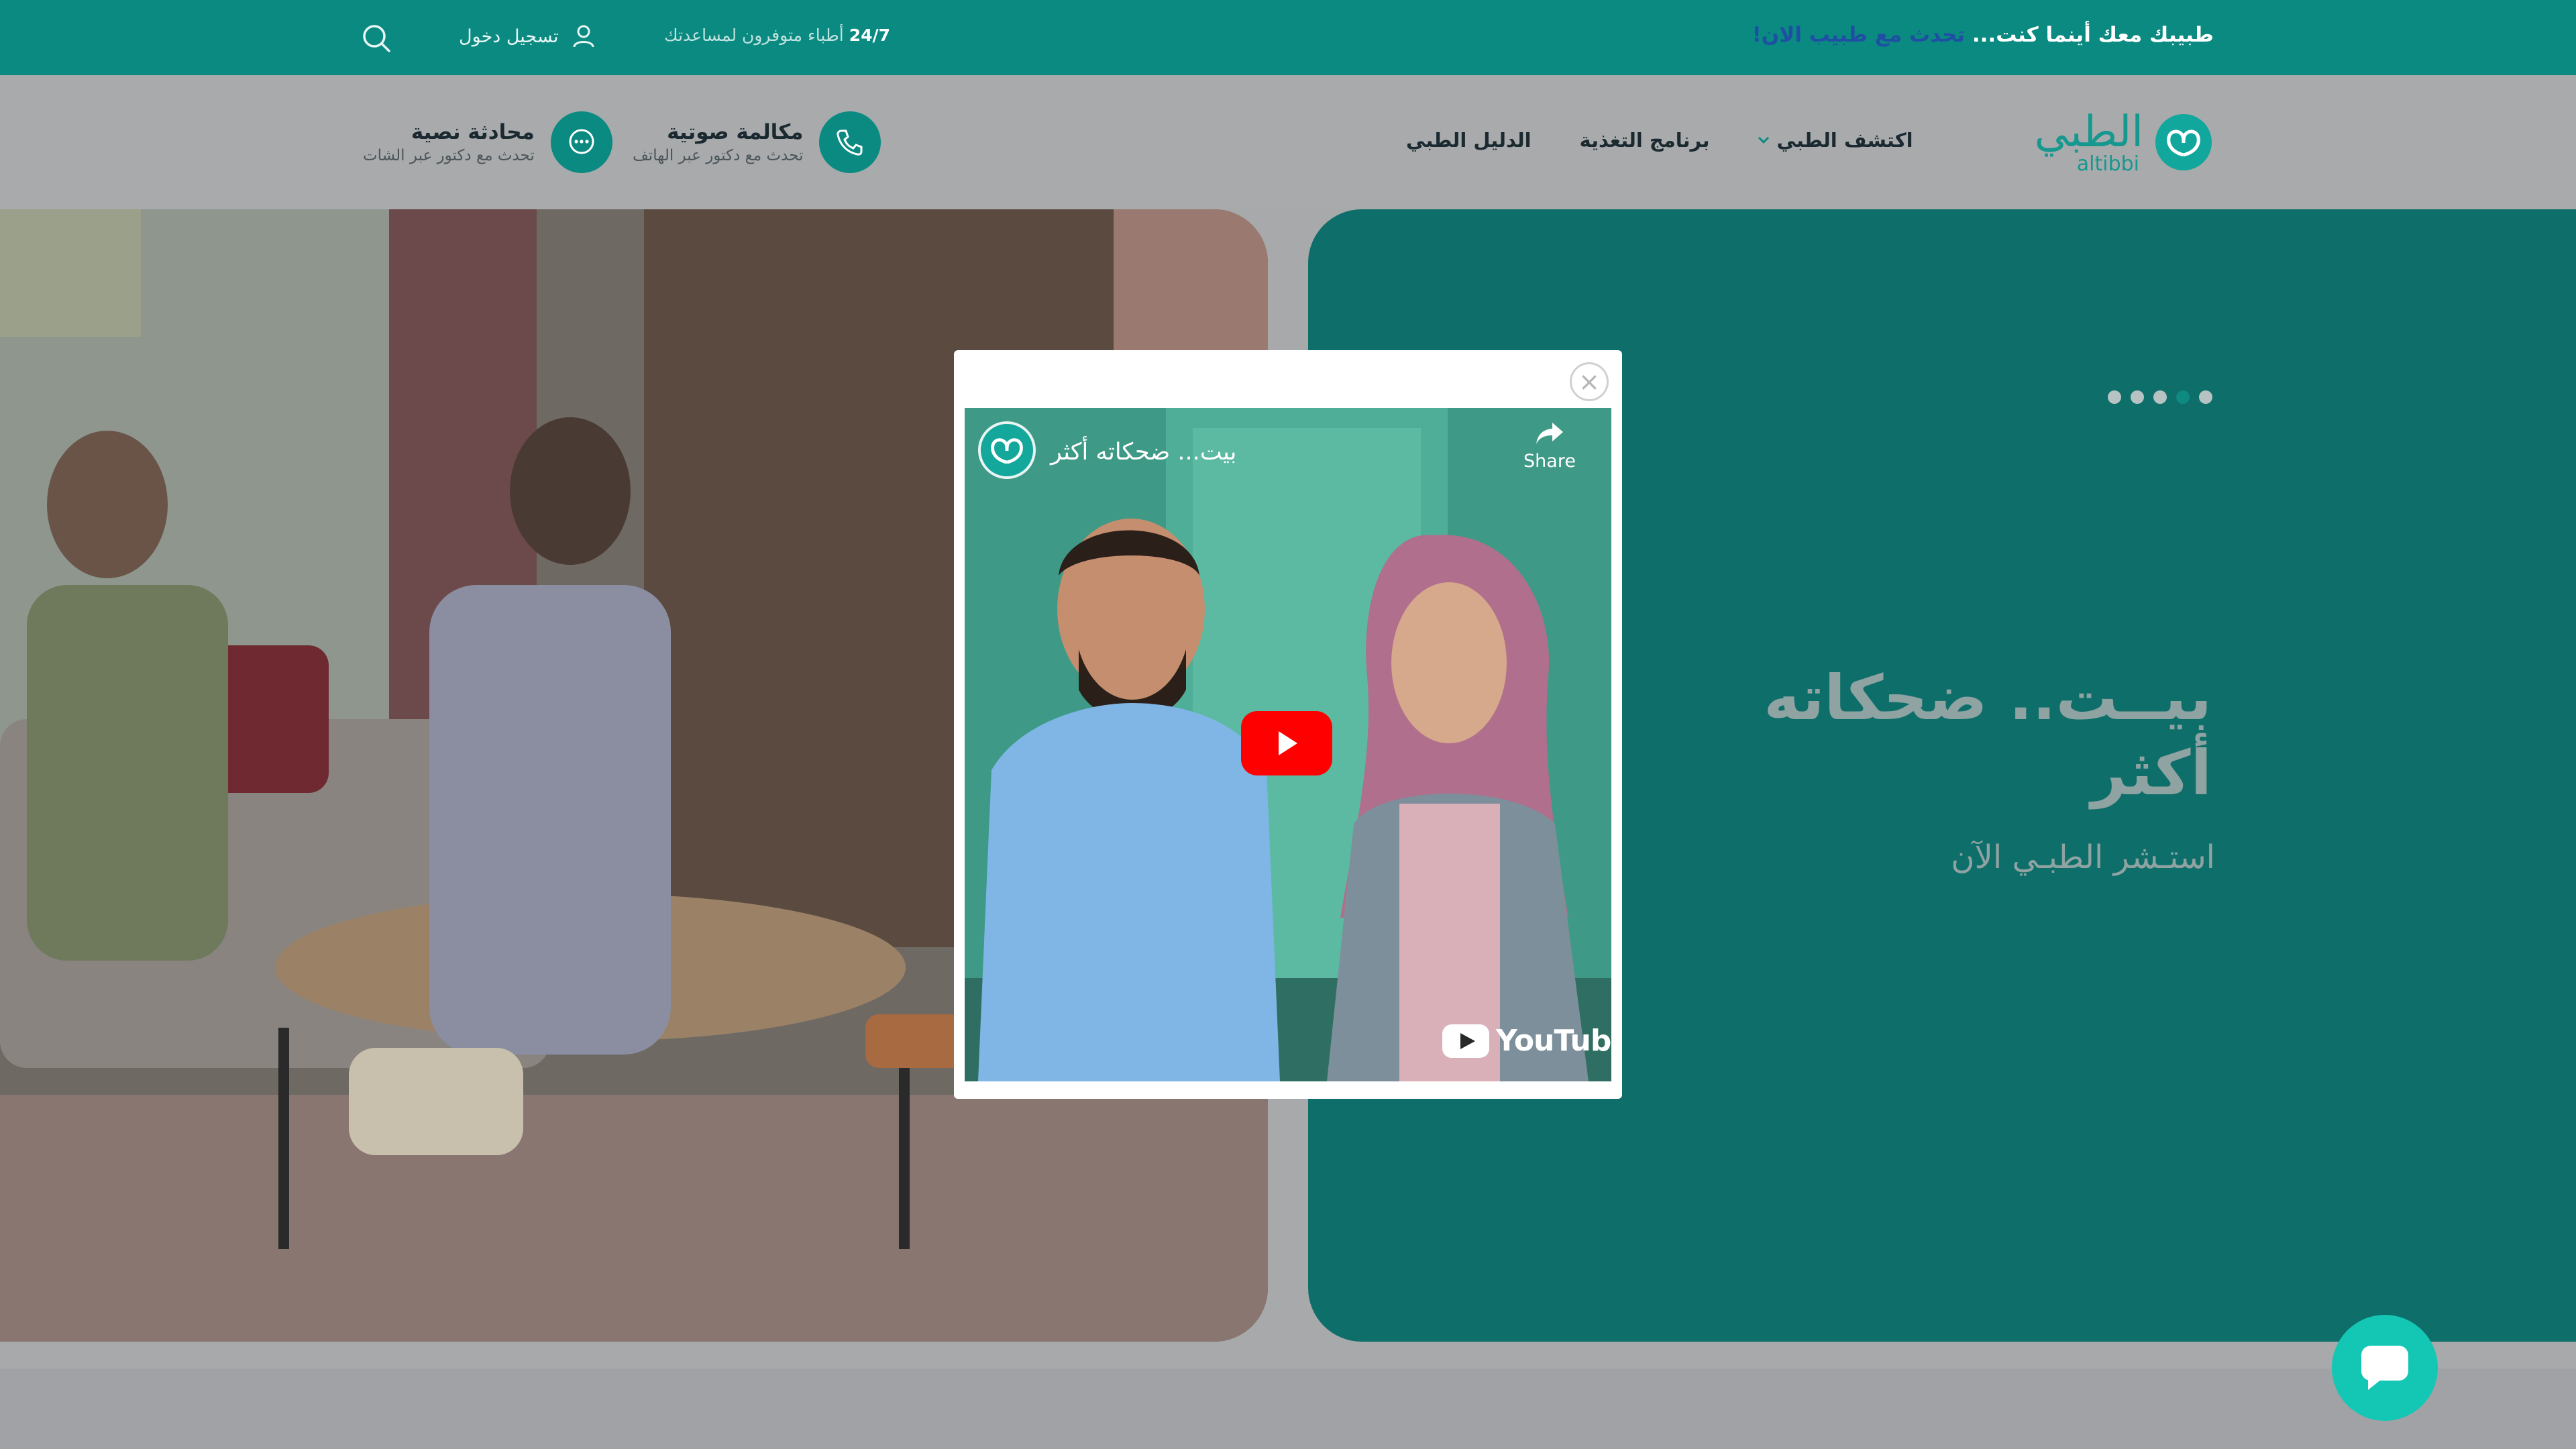 Image resolution: width=2576 pixels, height=1449 pixels. I want to click on voice-call-title: مكالمة صوتية, so click(735, 132).